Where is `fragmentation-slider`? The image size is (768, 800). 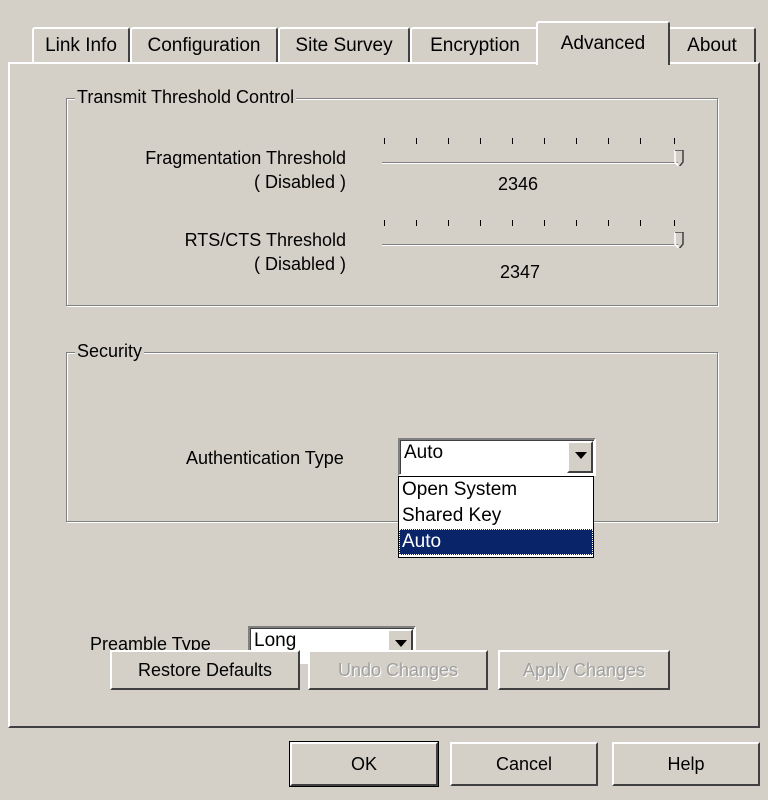
fragmentation-slider is located at coordinates (537, 152).